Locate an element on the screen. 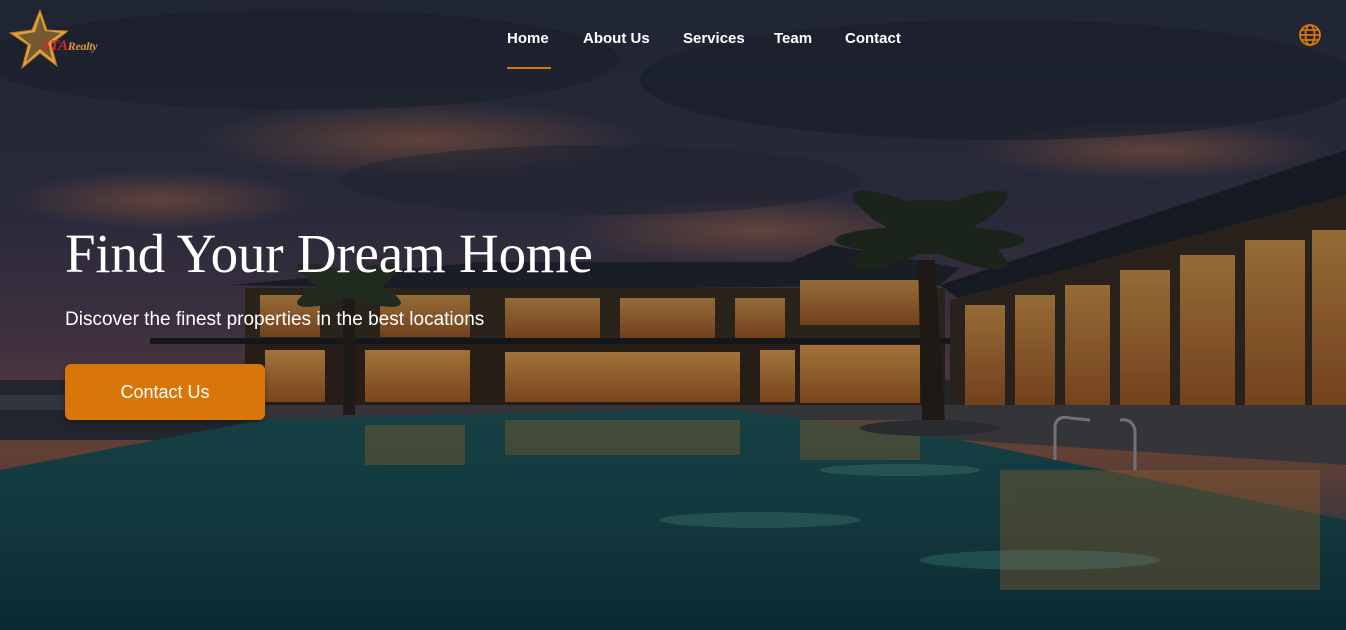  brand-logo-secondary: Realty is located at coordinates (82, 46).